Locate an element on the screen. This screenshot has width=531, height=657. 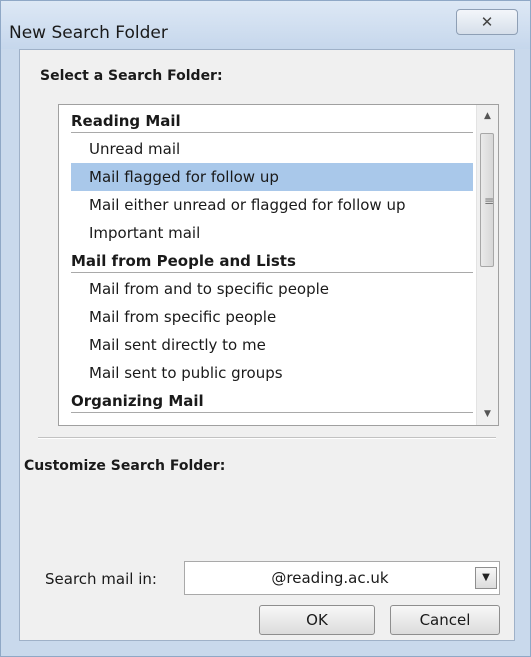
scroll-grip-icon: ≡ is located at coordinates (489, 201).